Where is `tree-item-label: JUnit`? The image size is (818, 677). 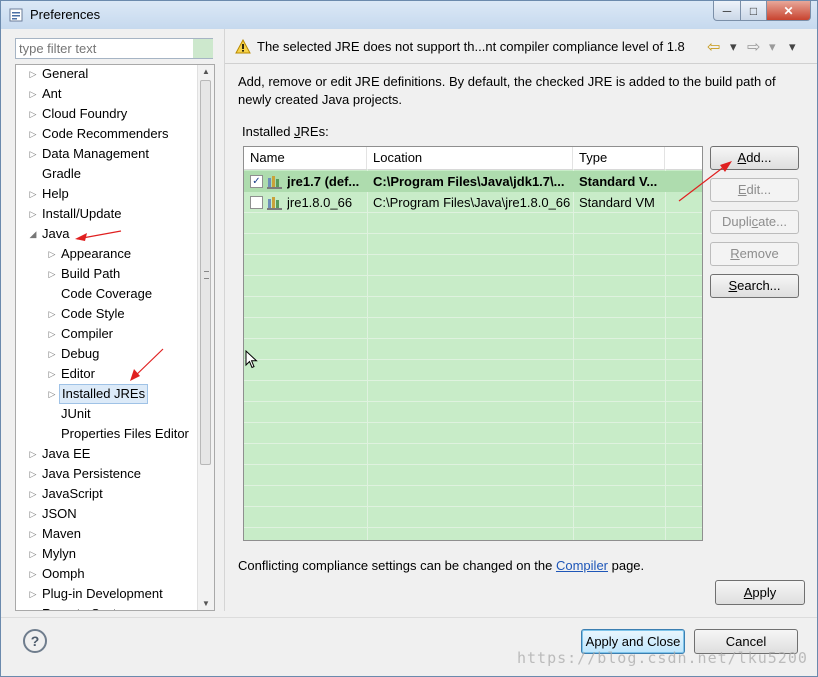
tree-item-label: JUnit is located at coordinates (76, 413).